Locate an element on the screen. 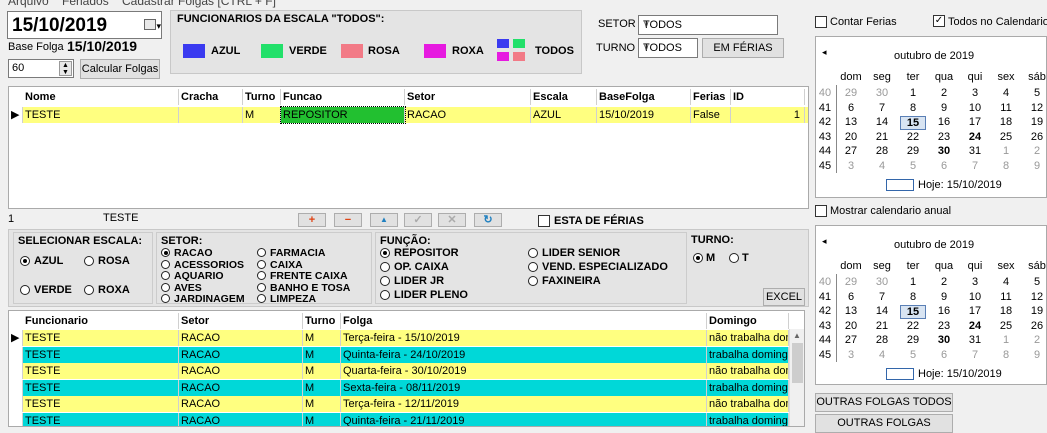 The image size is (1047, 433). top-grid-cell: AZUL is located at coordinates (564, 115).